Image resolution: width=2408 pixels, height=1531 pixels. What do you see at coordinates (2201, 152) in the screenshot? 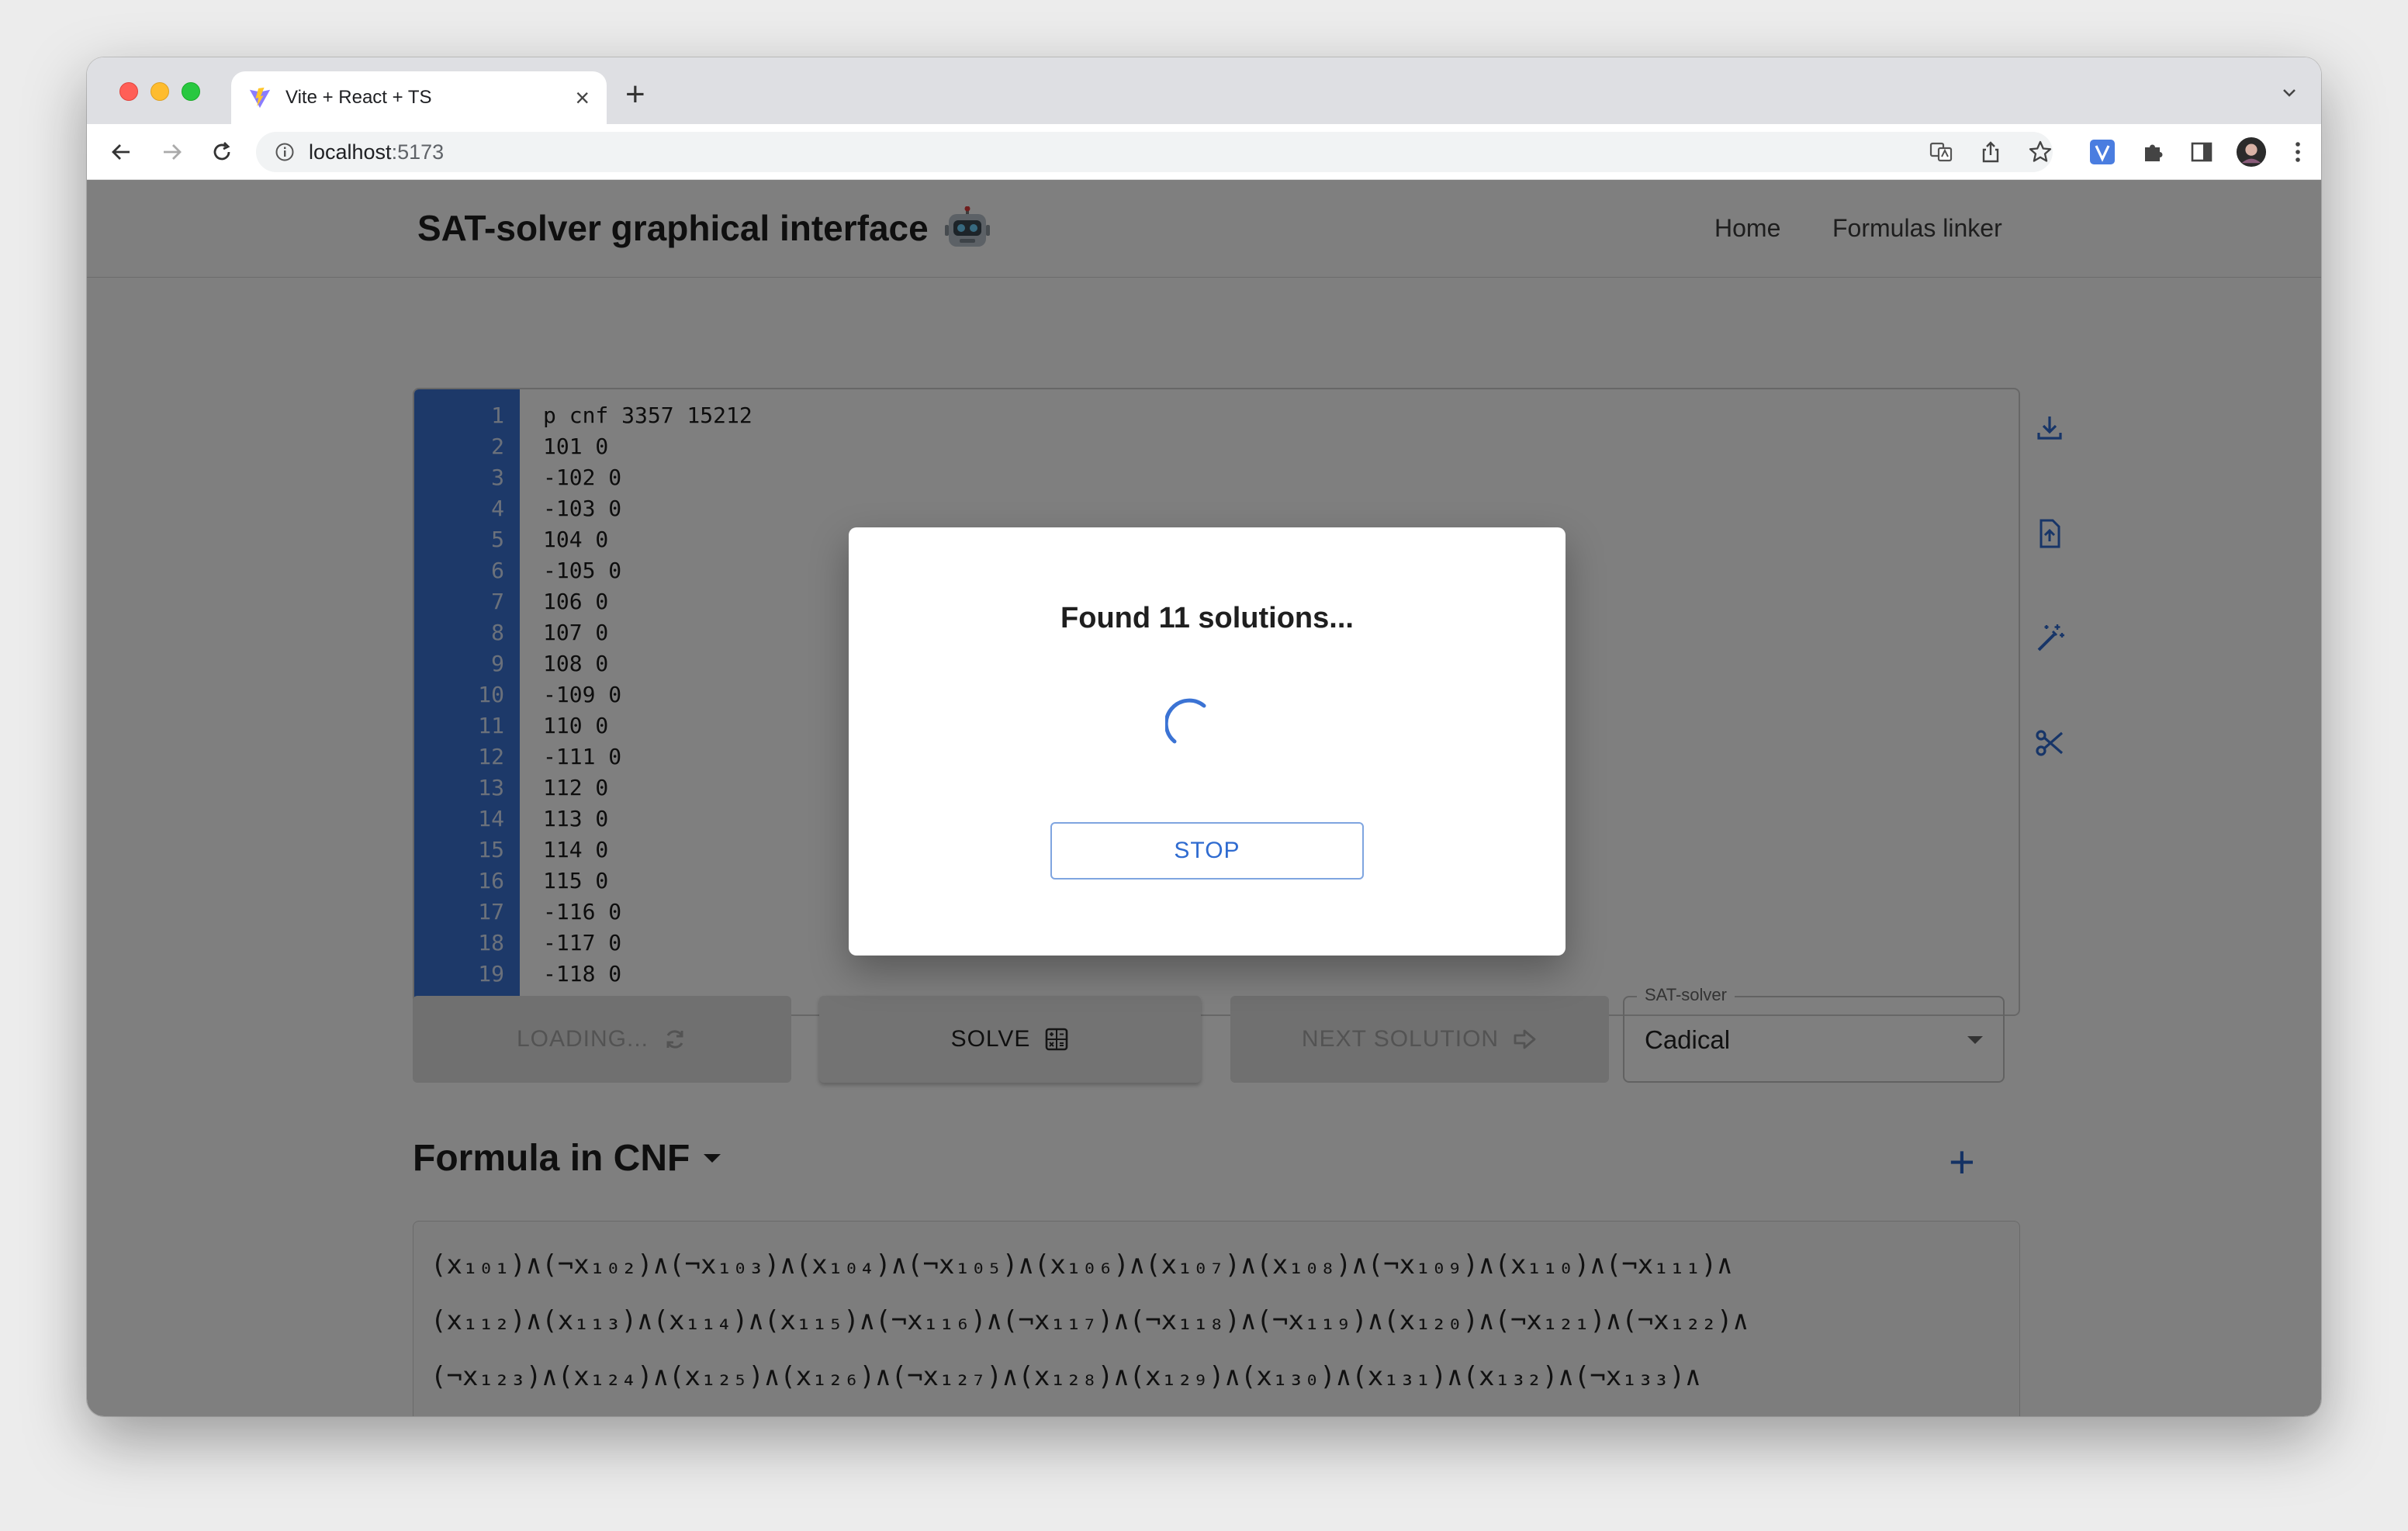
I see `side-panel-icon` at bounding box center [2201, 152].